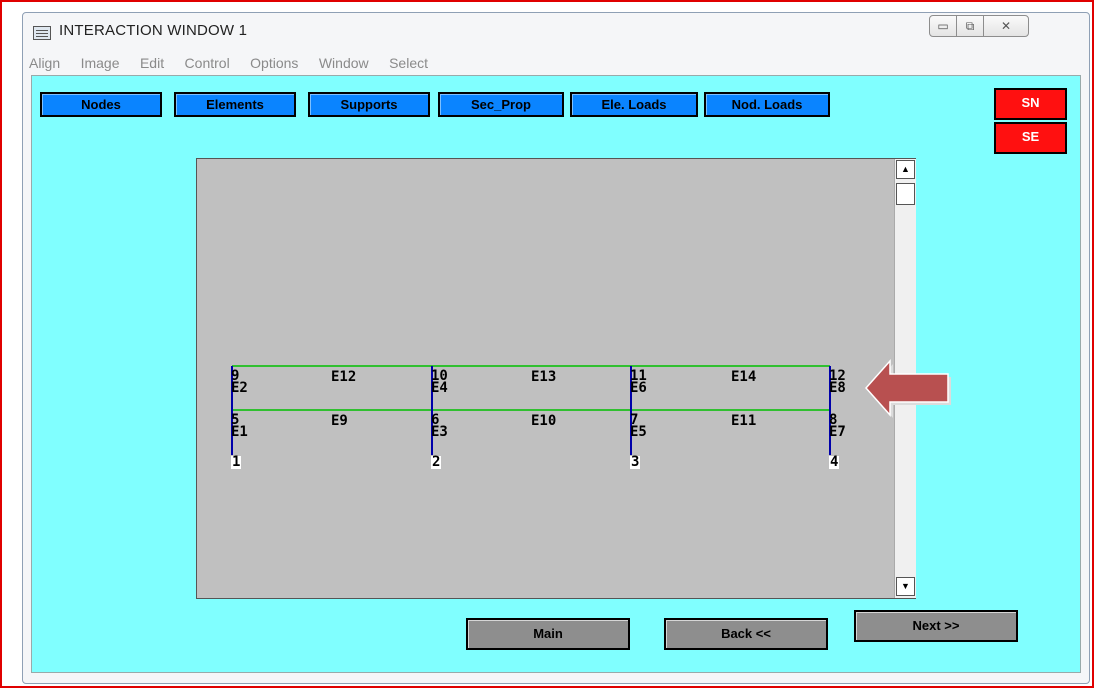  What do you see at coordinates (439, 388) in the screenshot?
I see `element-label-e4: E4` at bounding box center [439, 388].